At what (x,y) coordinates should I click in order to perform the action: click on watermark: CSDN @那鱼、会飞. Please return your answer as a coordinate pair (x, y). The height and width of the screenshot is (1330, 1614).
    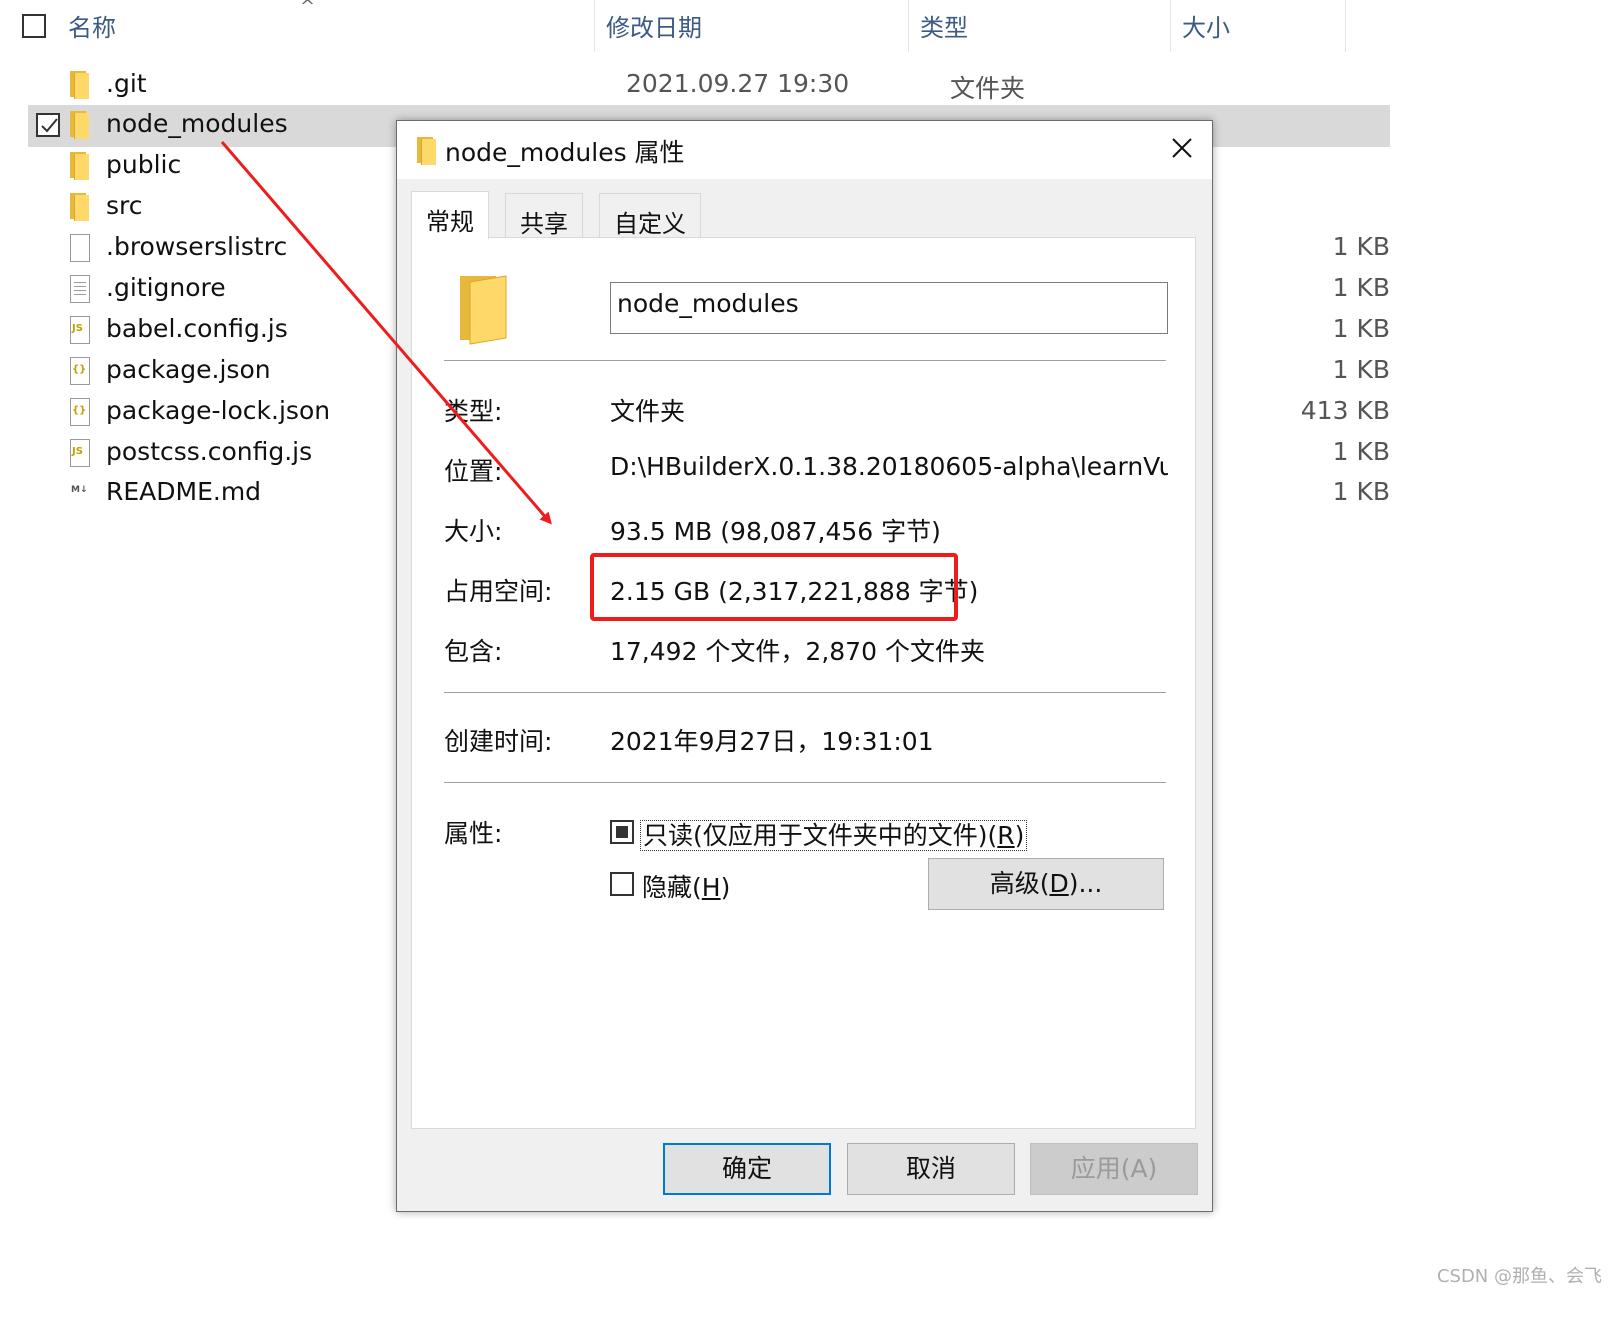
    Looking at the image, I should click on (1519, 1276).